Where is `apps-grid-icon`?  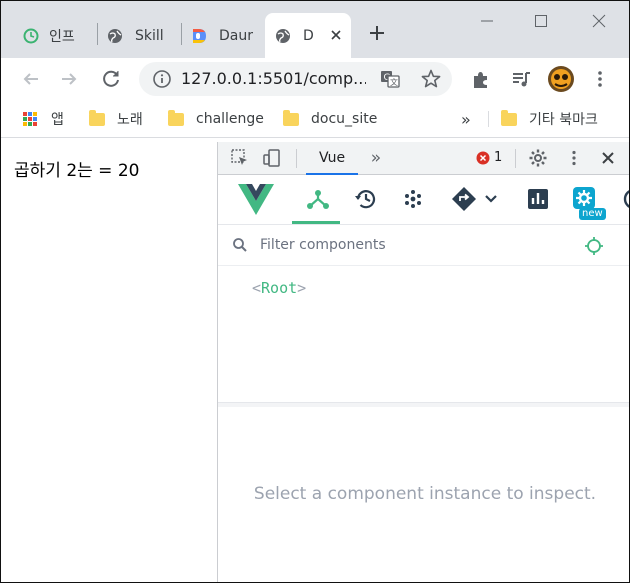 apps-grid-icon is located at coordinates (30, 119).